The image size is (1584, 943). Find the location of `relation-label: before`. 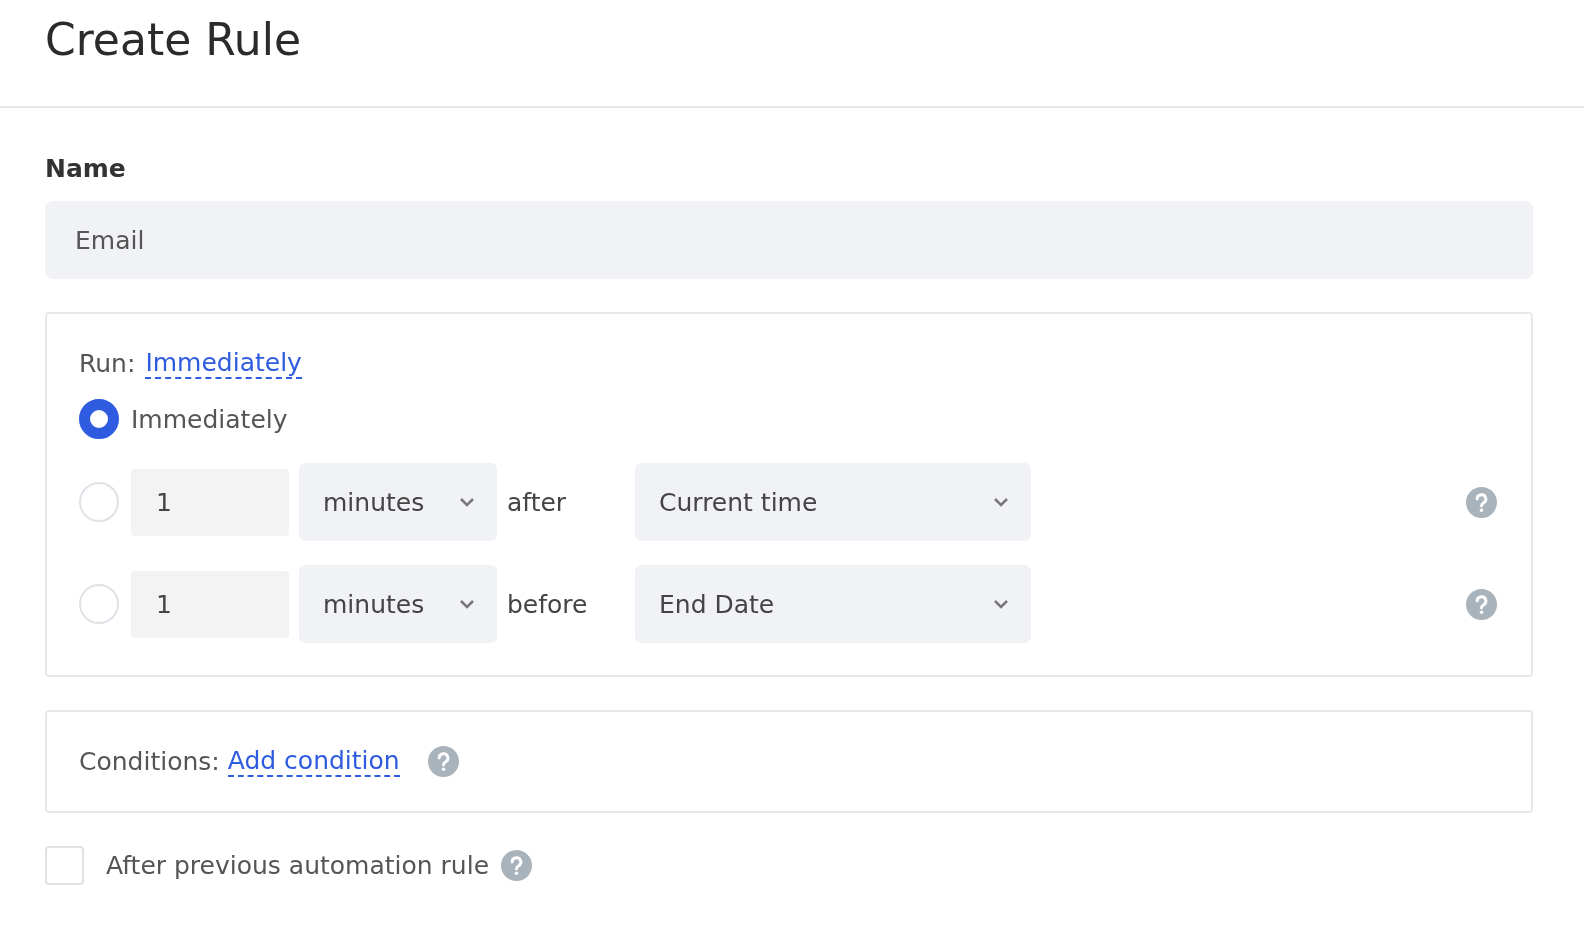

relation-label: before is located at coordinates (547, 604).